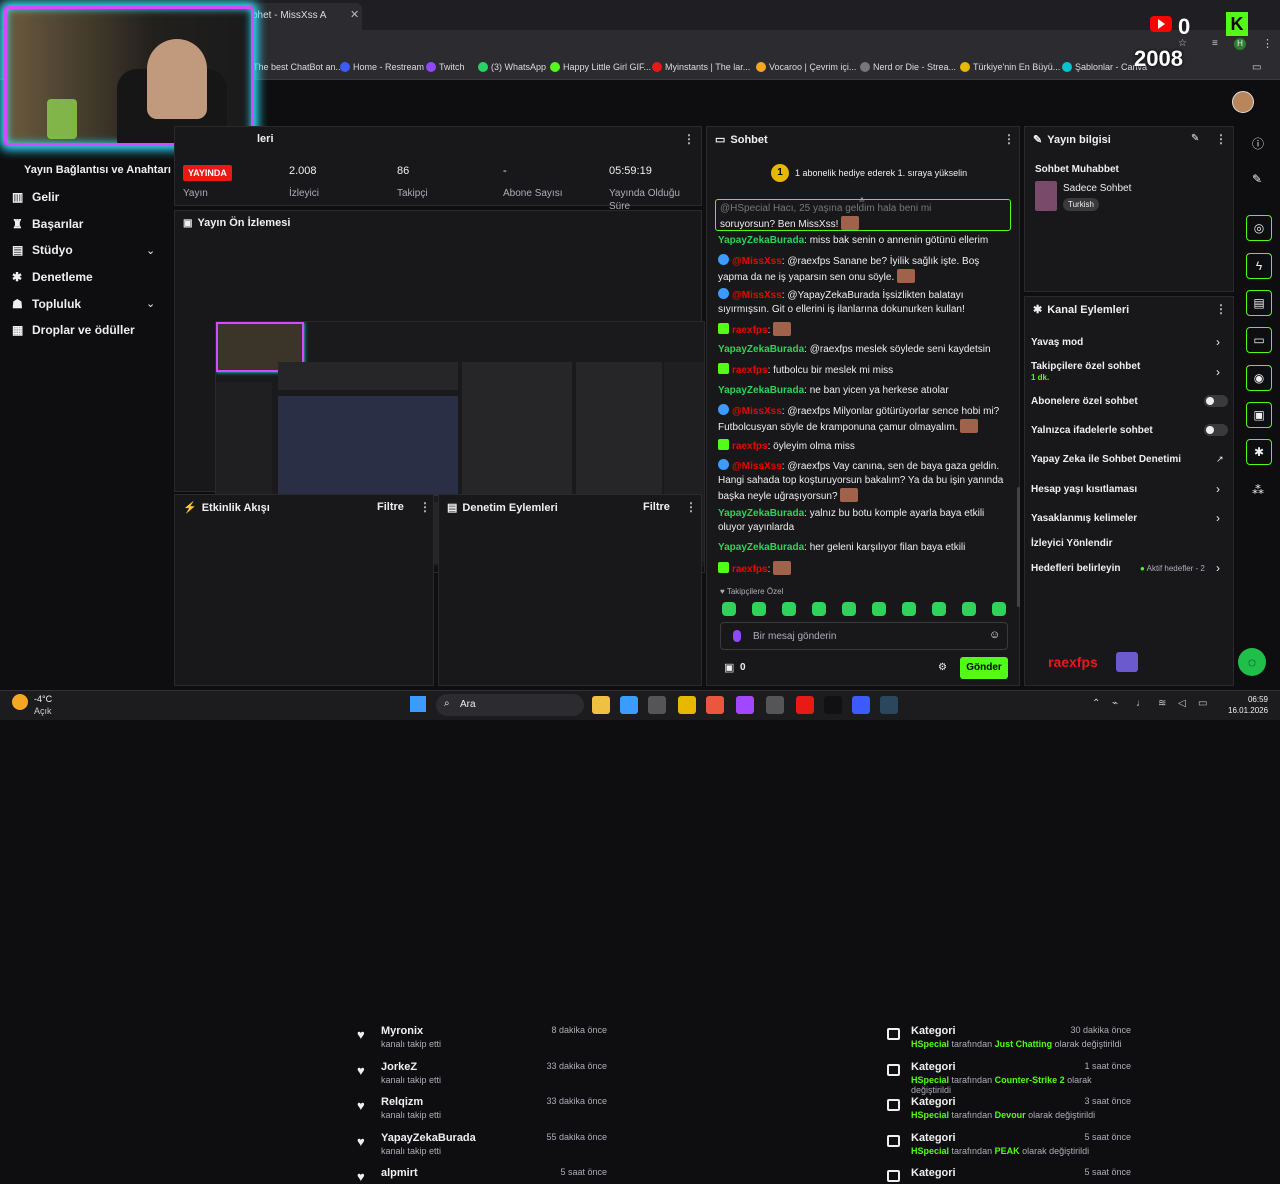 The image size is (1280, 1184). What do you see at coordinates (1115, 703) in the screenshot?
I see `tray-network-icon: ⌁` at bounding box center [1115, 703].